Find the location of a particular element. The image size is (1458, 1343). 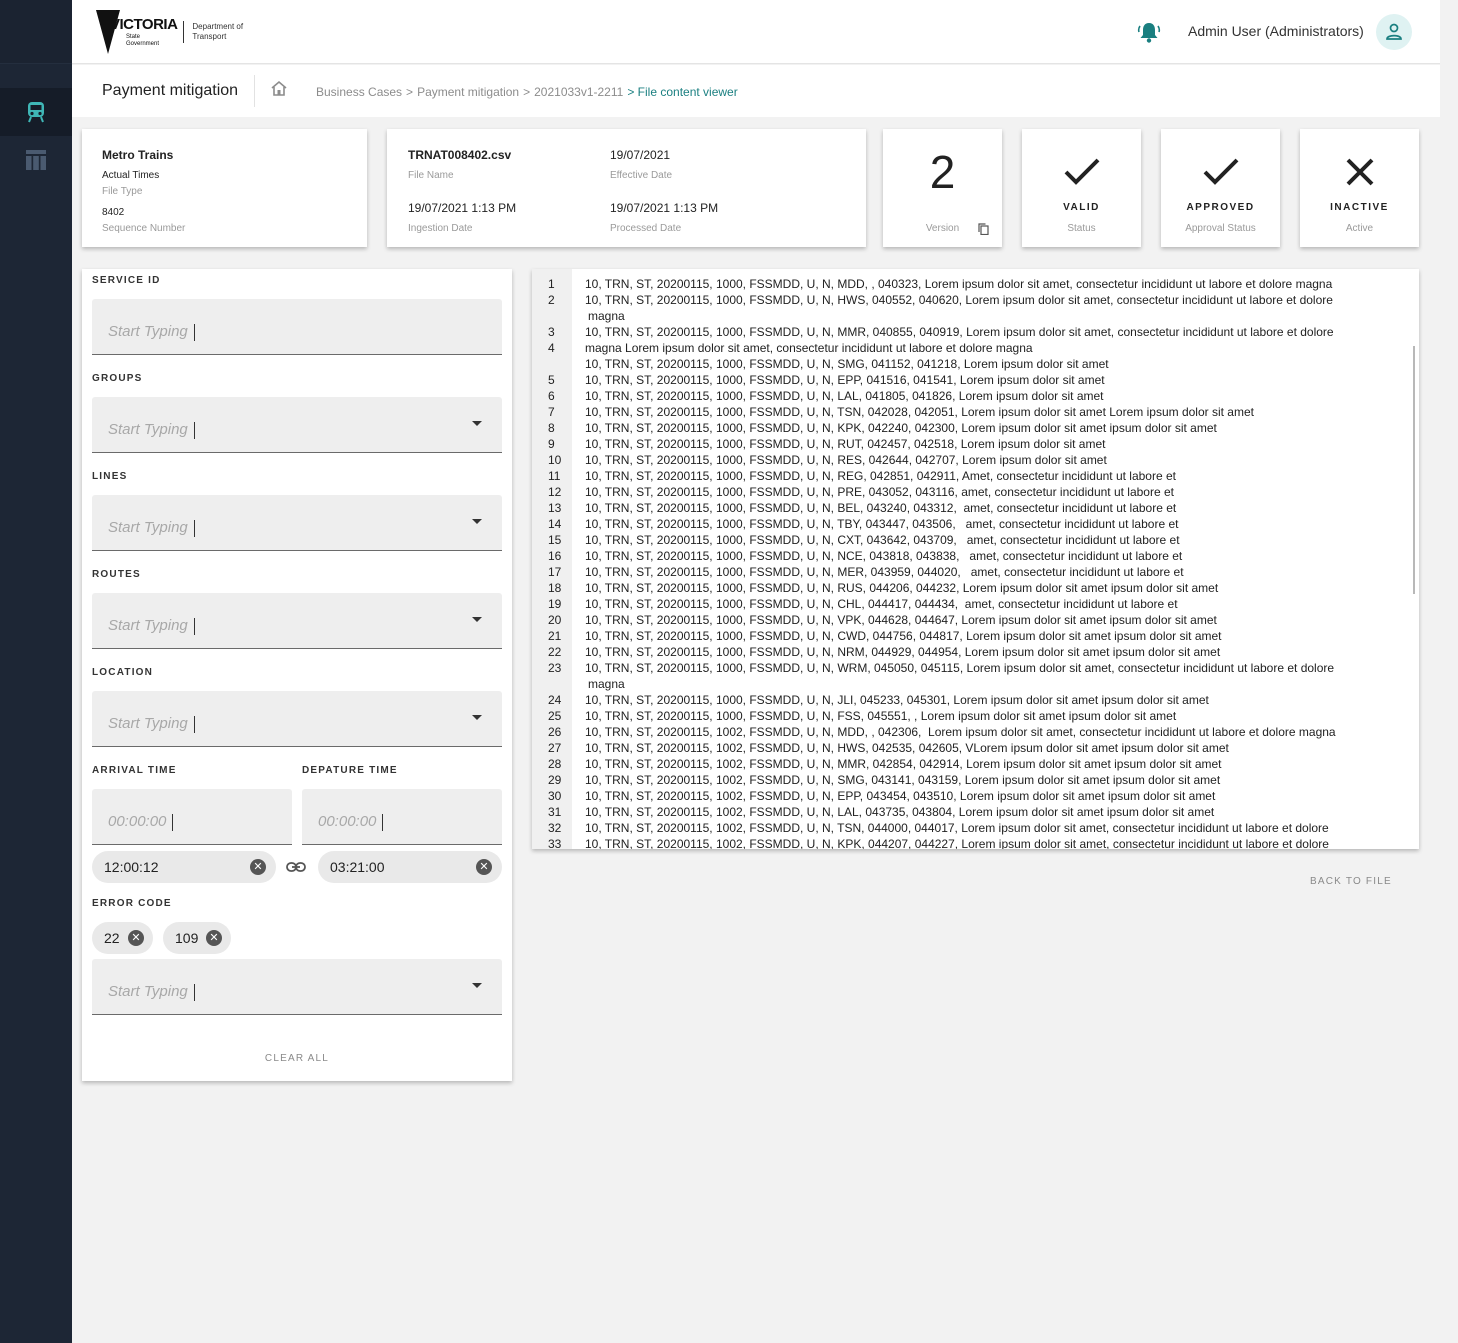

line-number: 24 is located at coordinates (555, 700).